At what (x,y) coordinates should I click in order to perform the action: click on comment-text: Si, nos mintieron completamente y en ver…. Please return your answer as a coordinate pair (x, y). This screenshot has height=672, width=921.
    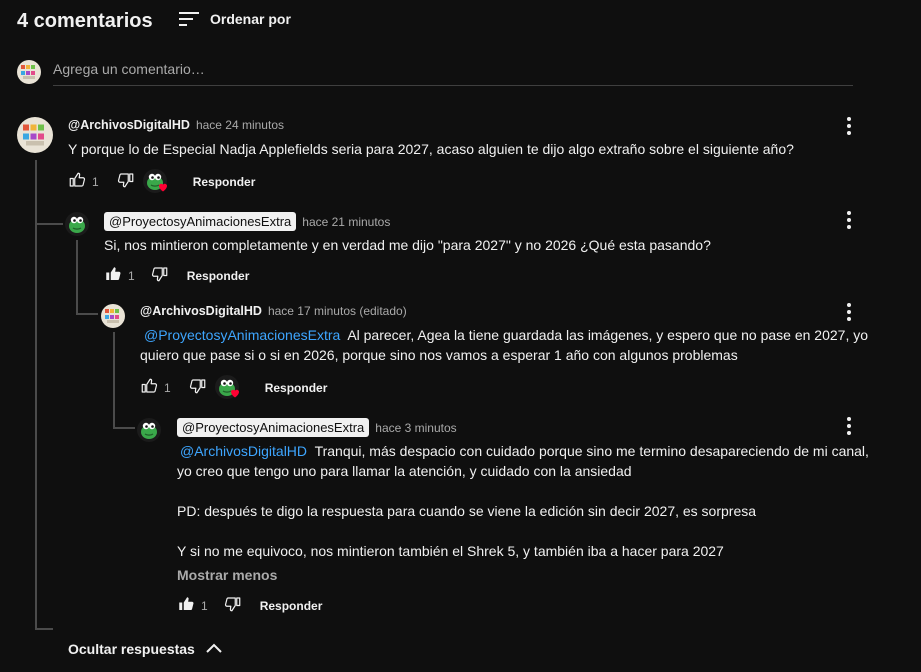
    Looking at the image, I should click on (407, 245).